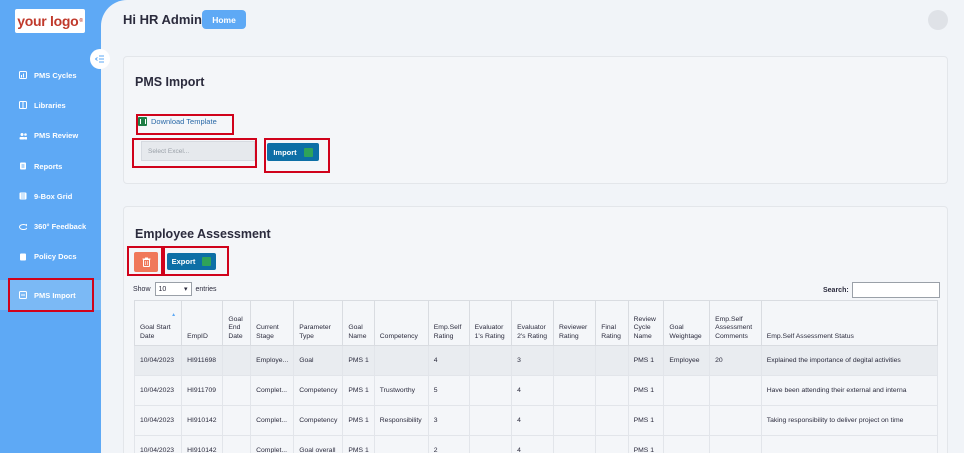  Describe the element at coordinates (532, 332) in the screenshot. I see `column-header-label: Evaluator 2's Rating` at that location.